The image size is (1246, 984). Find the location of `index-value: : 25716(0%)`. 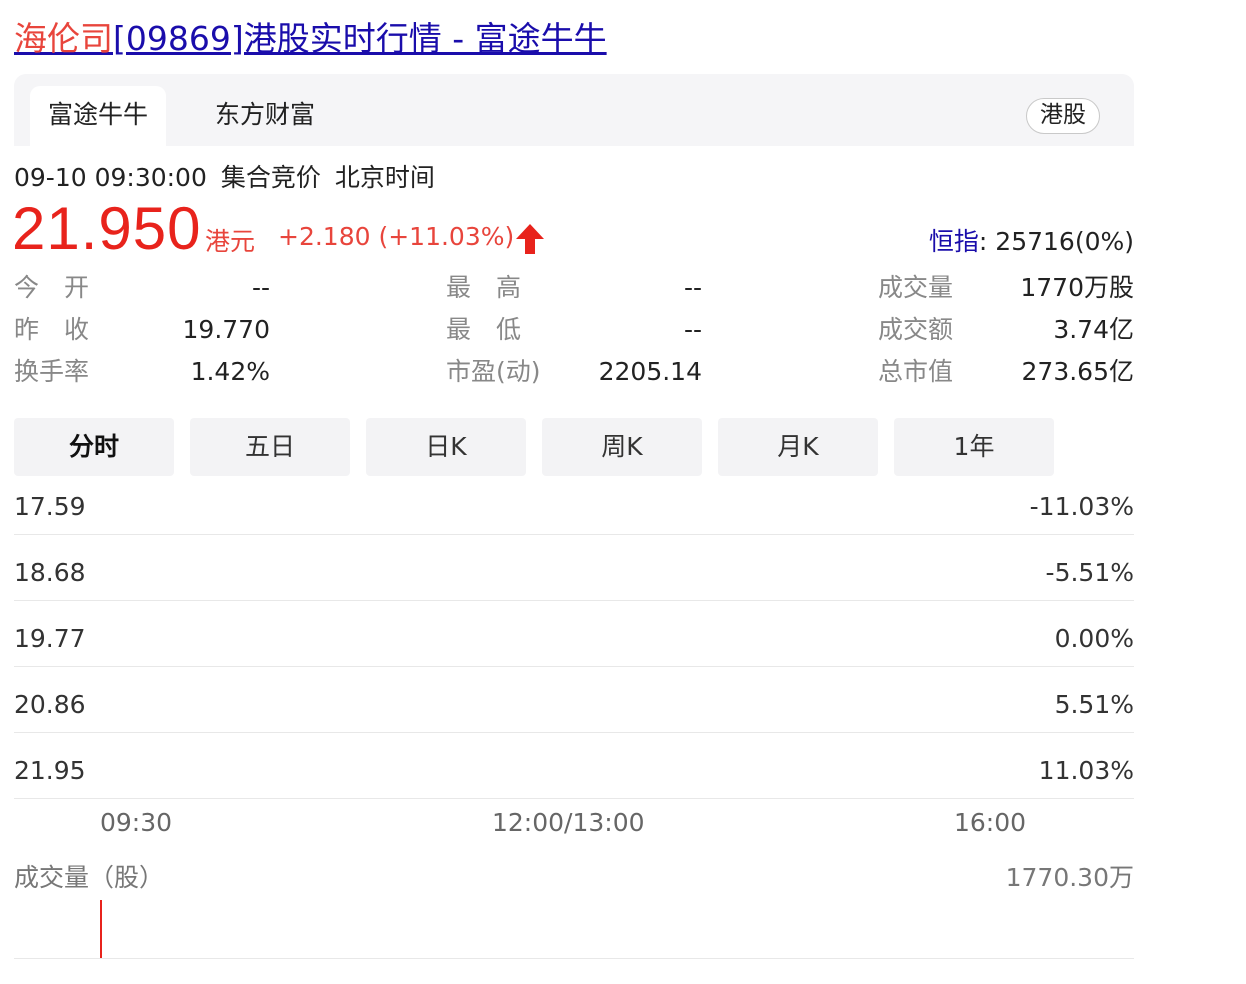

index-value: : 25716(0%) is located at coordinates (1056, 241).